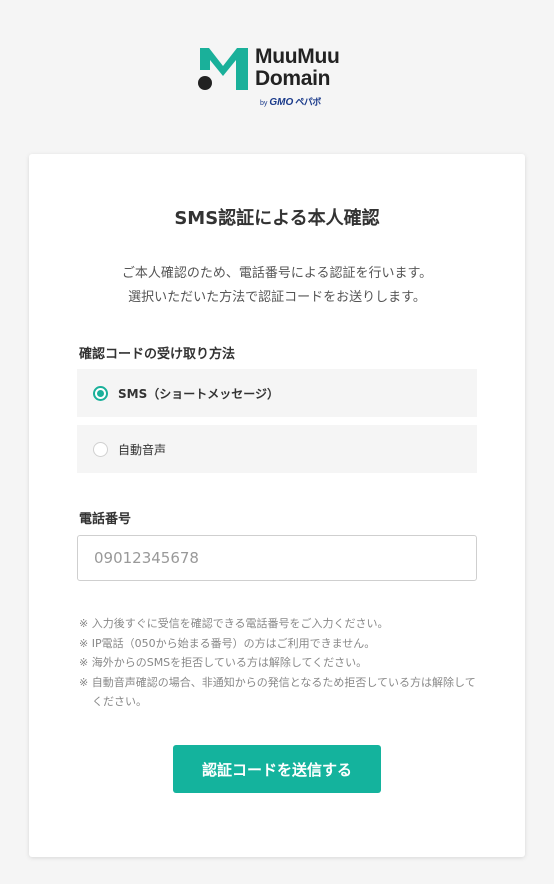 This screenshot has height=884, width=554. I want to click on logo-line1: MuuMuu, so click(297, 56).